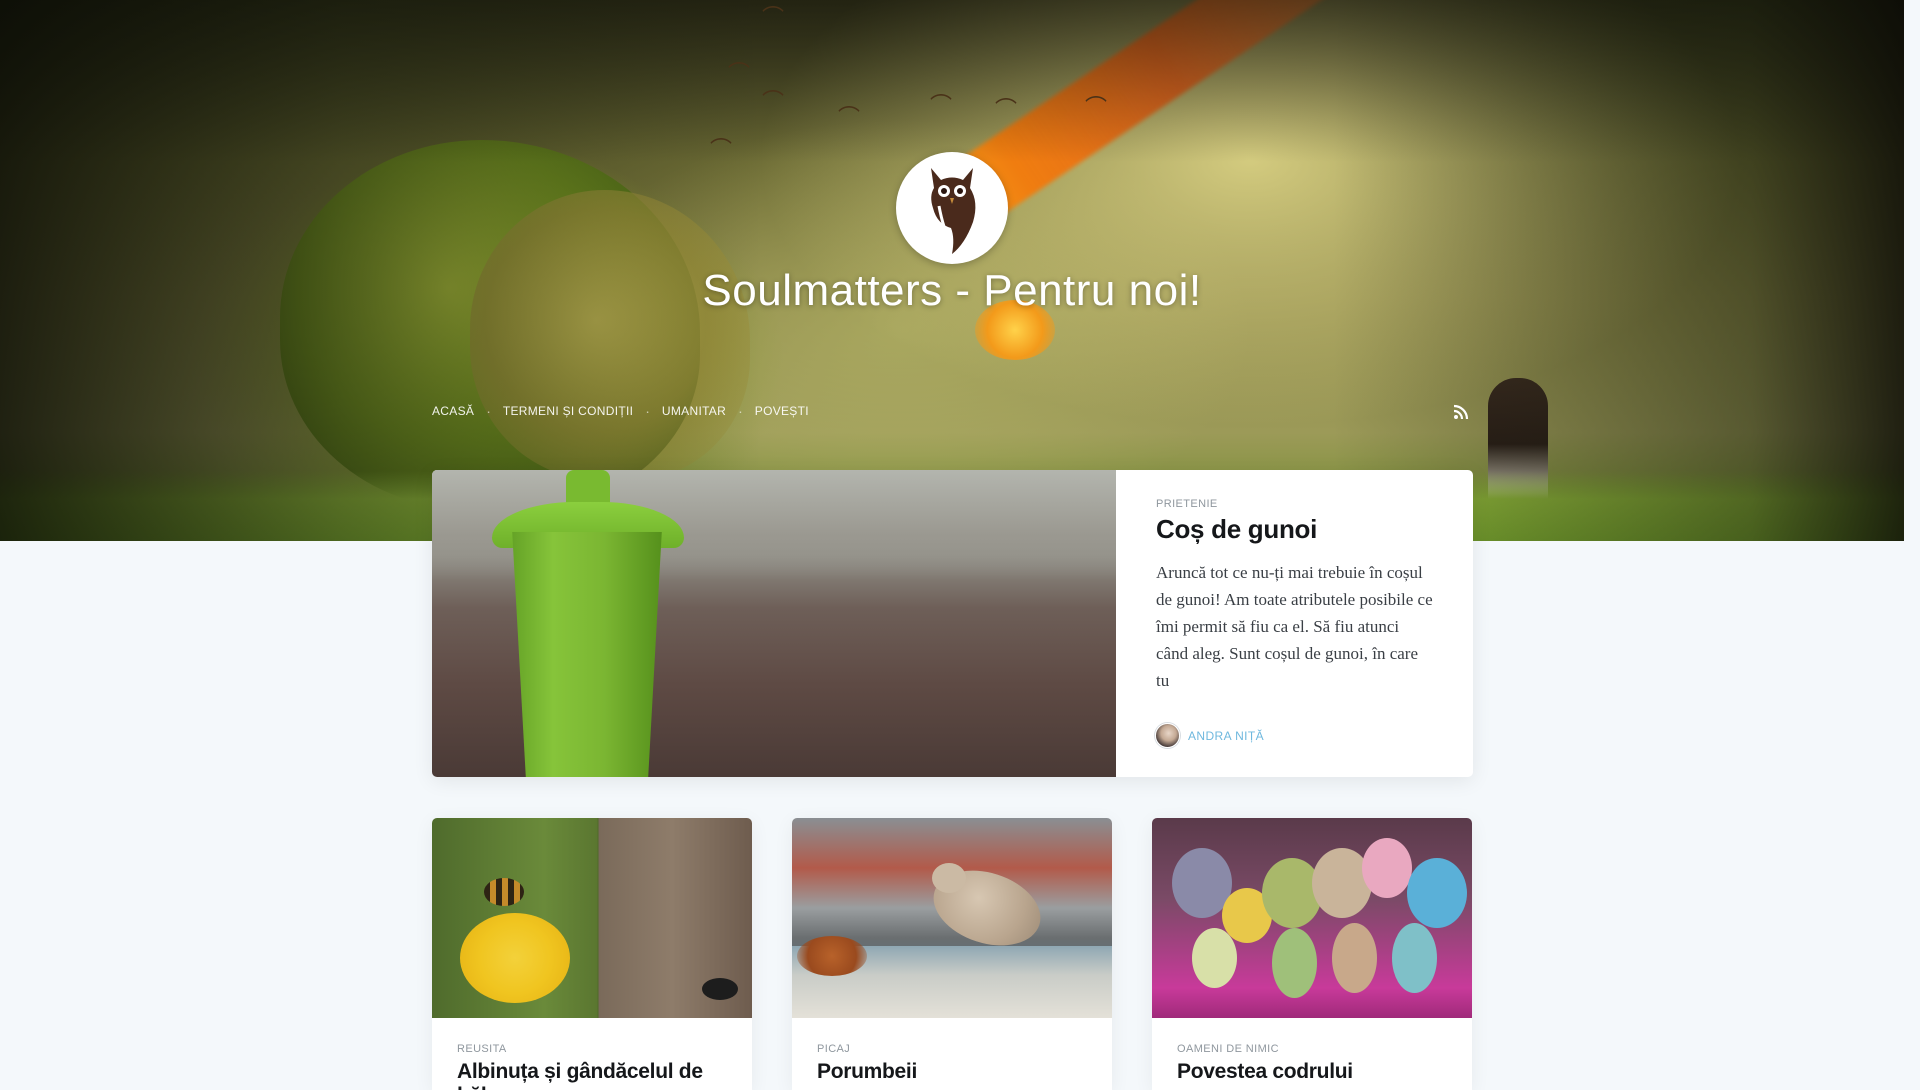 This screenshot has height=1090, width=1920. Describe the element at coordinates (515, 958) in the screenshot. I see `dandelion-shape` at that location.